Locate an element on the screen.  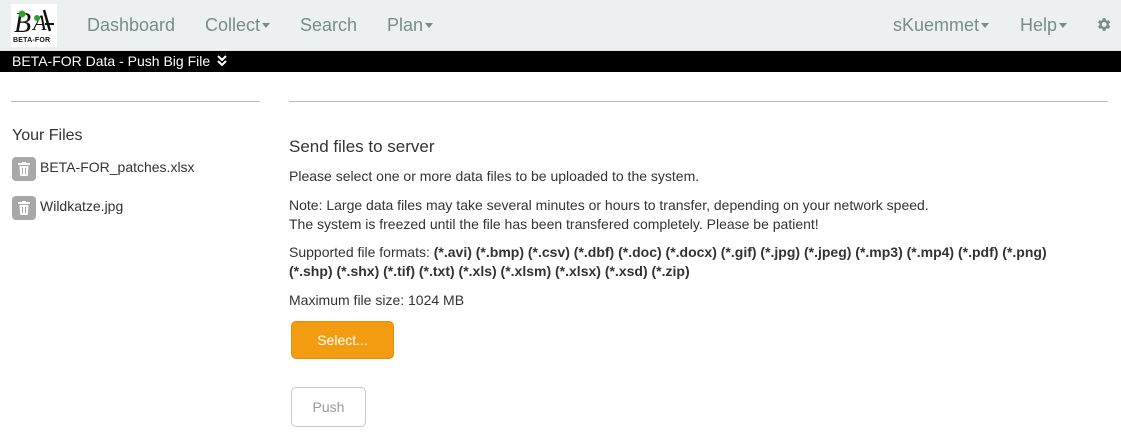
nav-collect-label: Collect is located at coordinates (233, 25).